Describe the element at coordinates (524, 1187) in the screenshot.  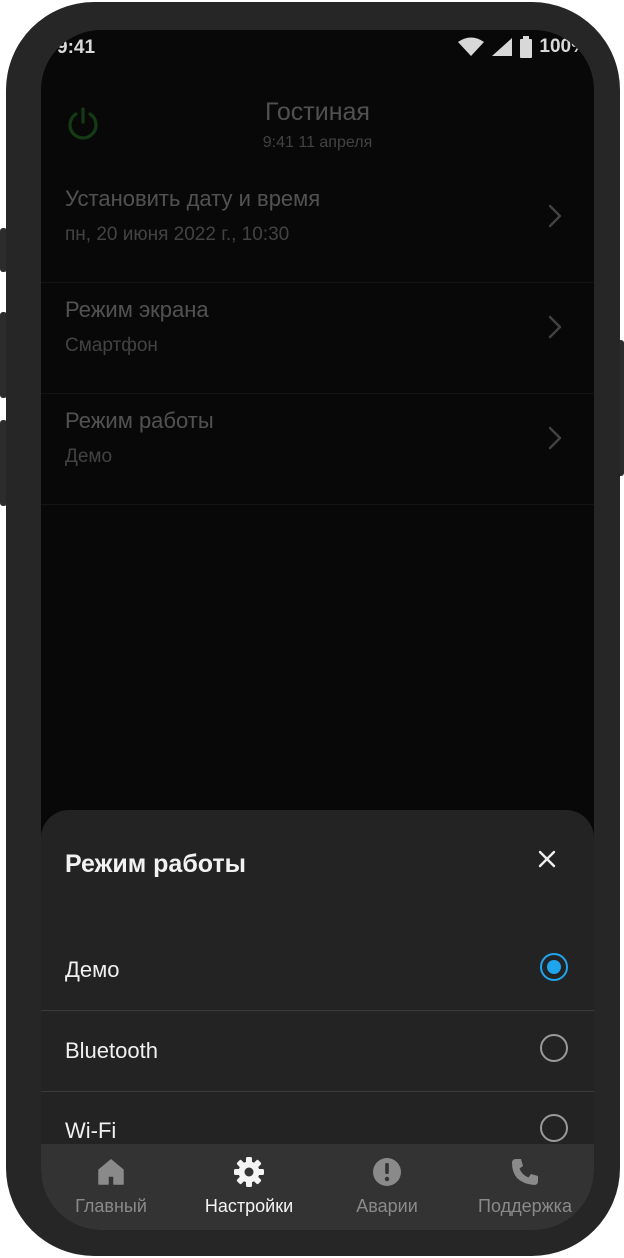
I see `nav-support: Поддержка` at that location.